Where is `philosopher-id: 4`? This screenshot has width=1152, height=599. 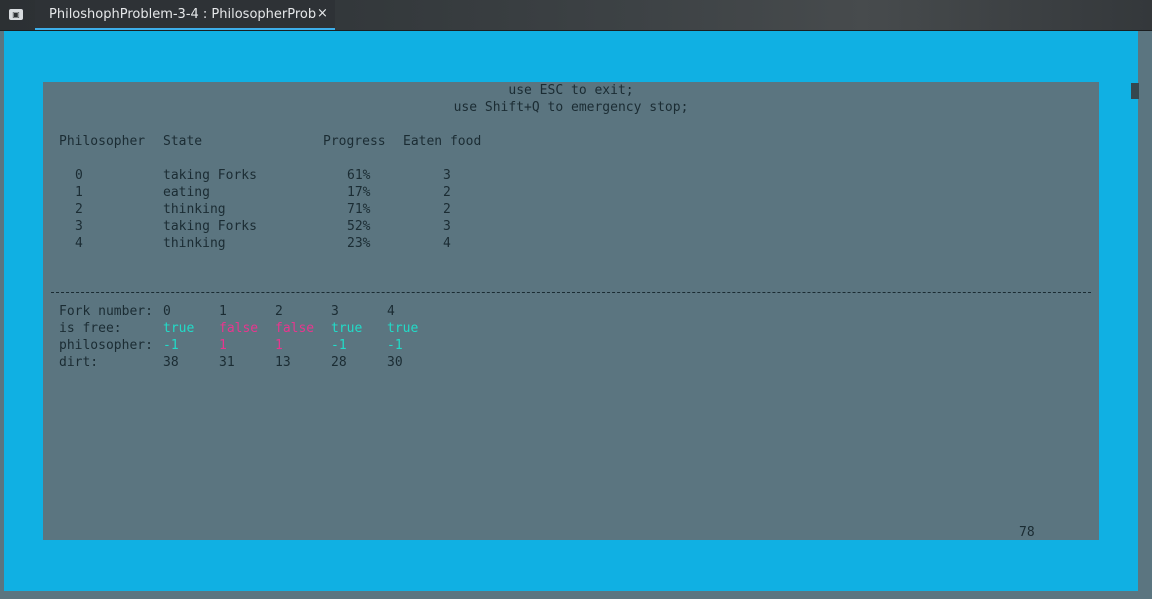
philosopher-id: 4 is located at coordinates (79, 243).